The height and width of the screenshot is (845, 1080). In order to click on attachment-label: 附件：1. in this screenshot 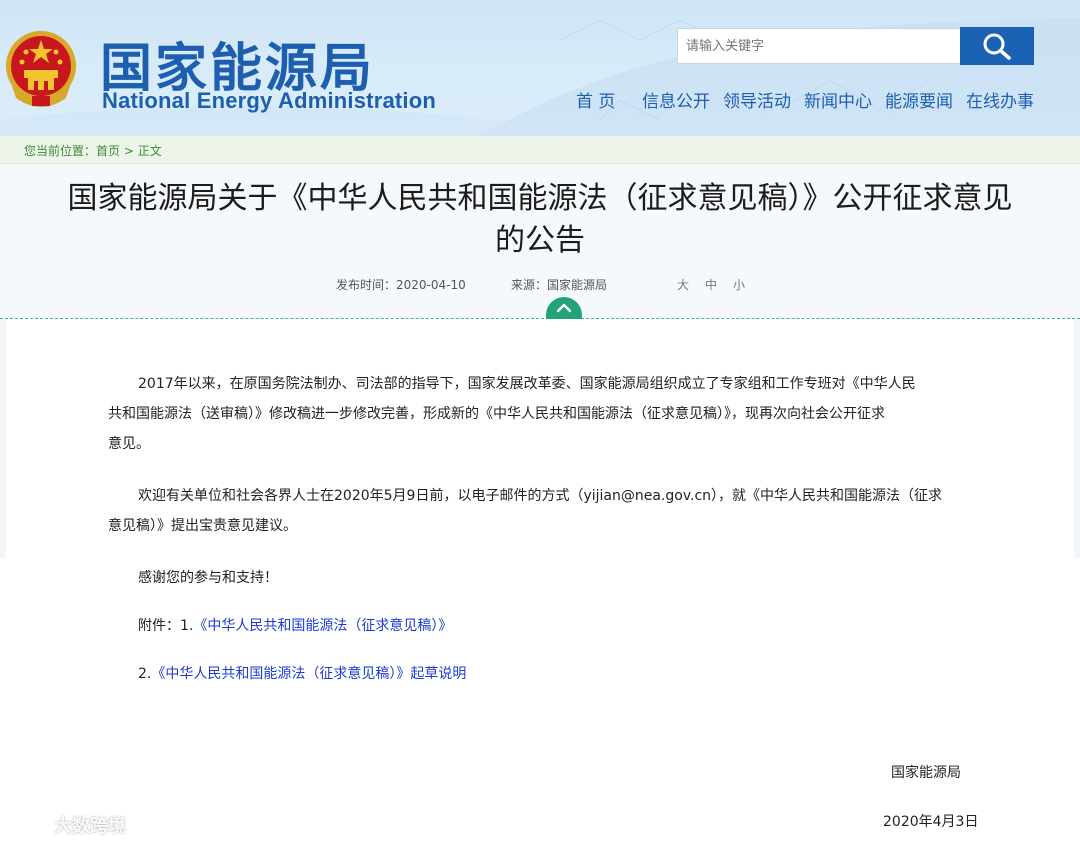, I will do `click(166, 626)`.